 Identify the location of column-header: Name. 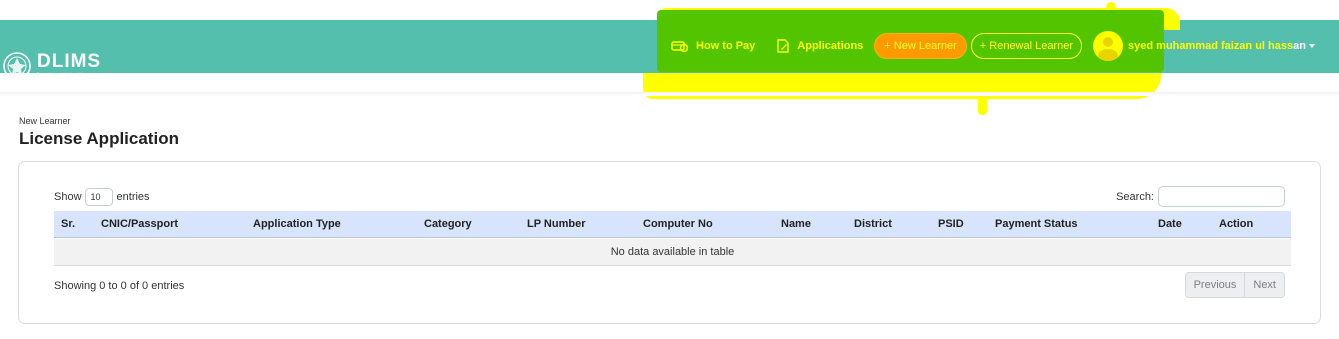
(796, 224).